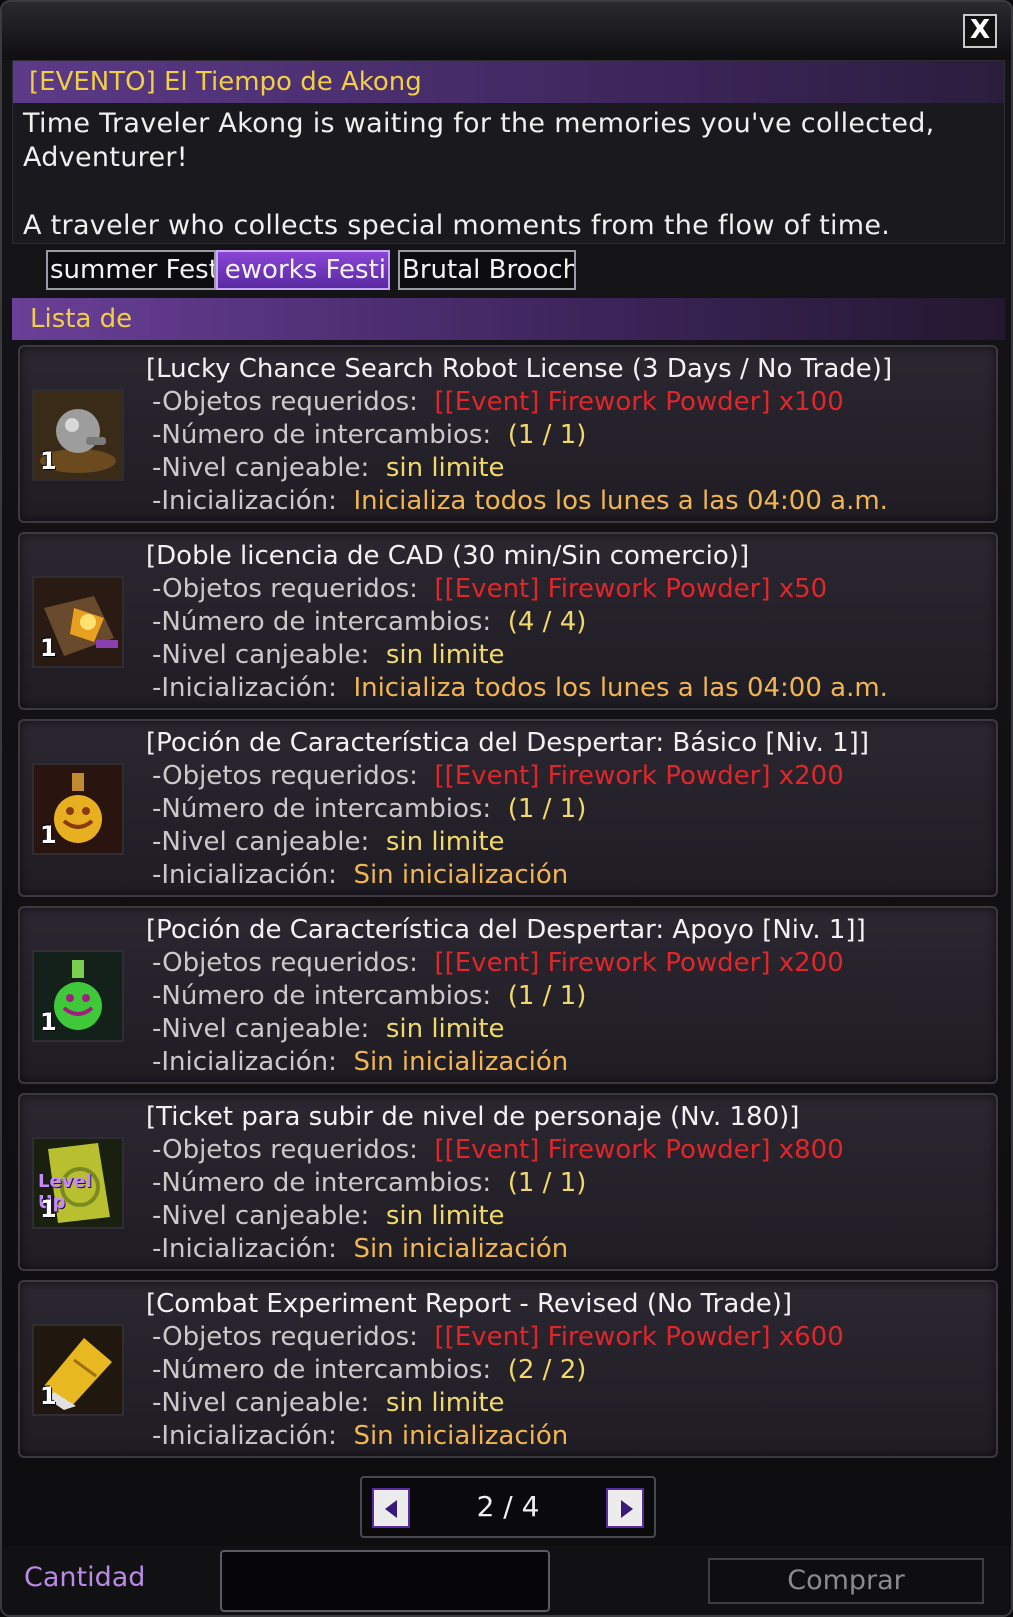 This screenshot has width=1013, height=1617. I want to click on robot-license-icon: 1, so click(78, 435).